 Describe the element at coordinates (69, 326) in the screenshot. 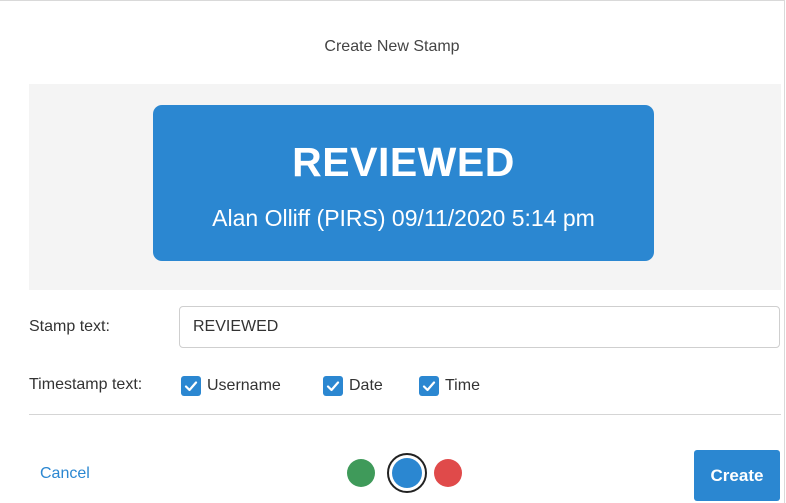

I see `stamp-text-label: Stamp text:` at that location.